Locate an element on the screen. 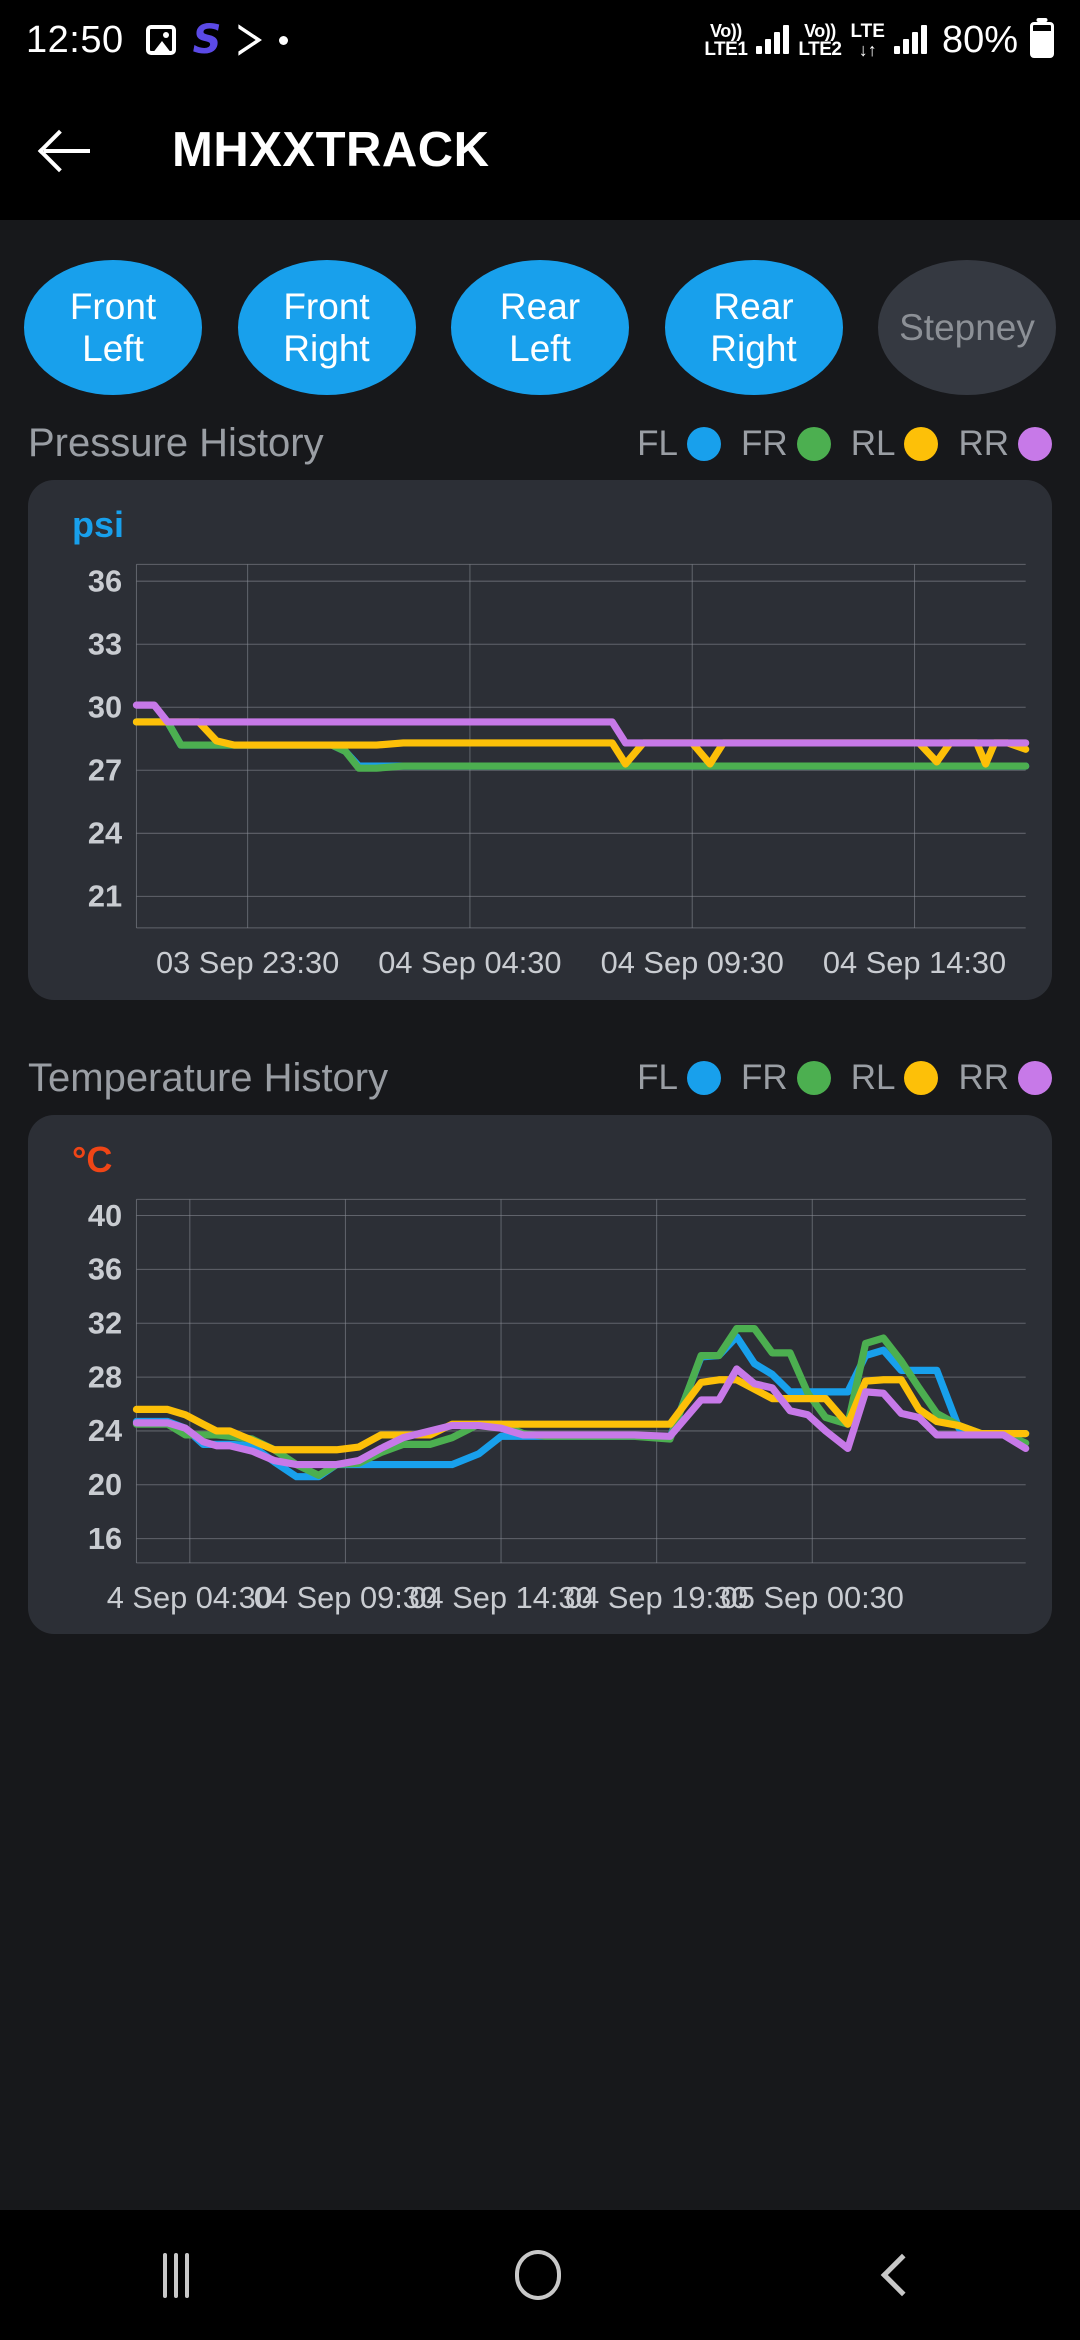 Image resolution: width=1080 pixels, height=2340 pixels. svg-text: 04 Sep 14:30 is located at coordinates (914, 962).